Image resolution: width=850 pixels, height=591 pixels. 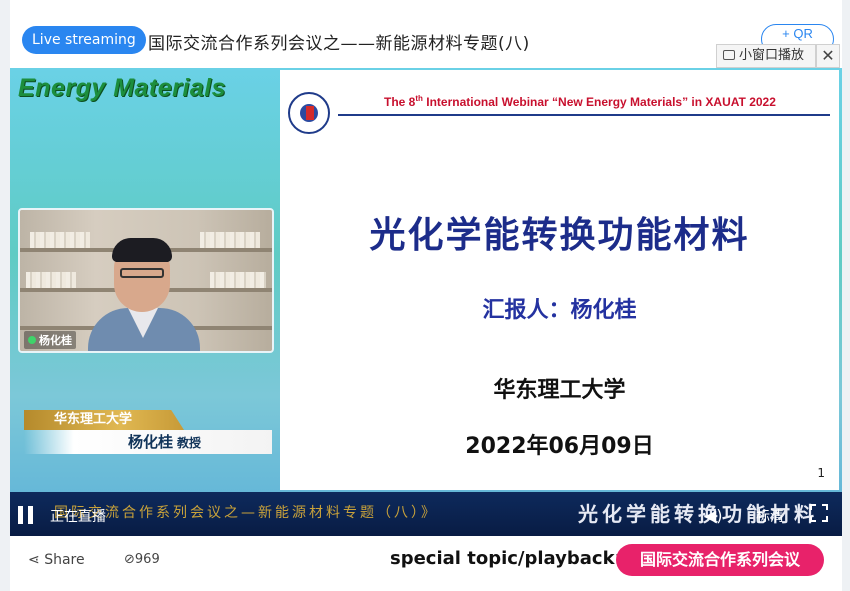 What do you see at coordinates (309, 113) in the screenshot?
I see `university-logo-icon` at bounding box center [309, 113].